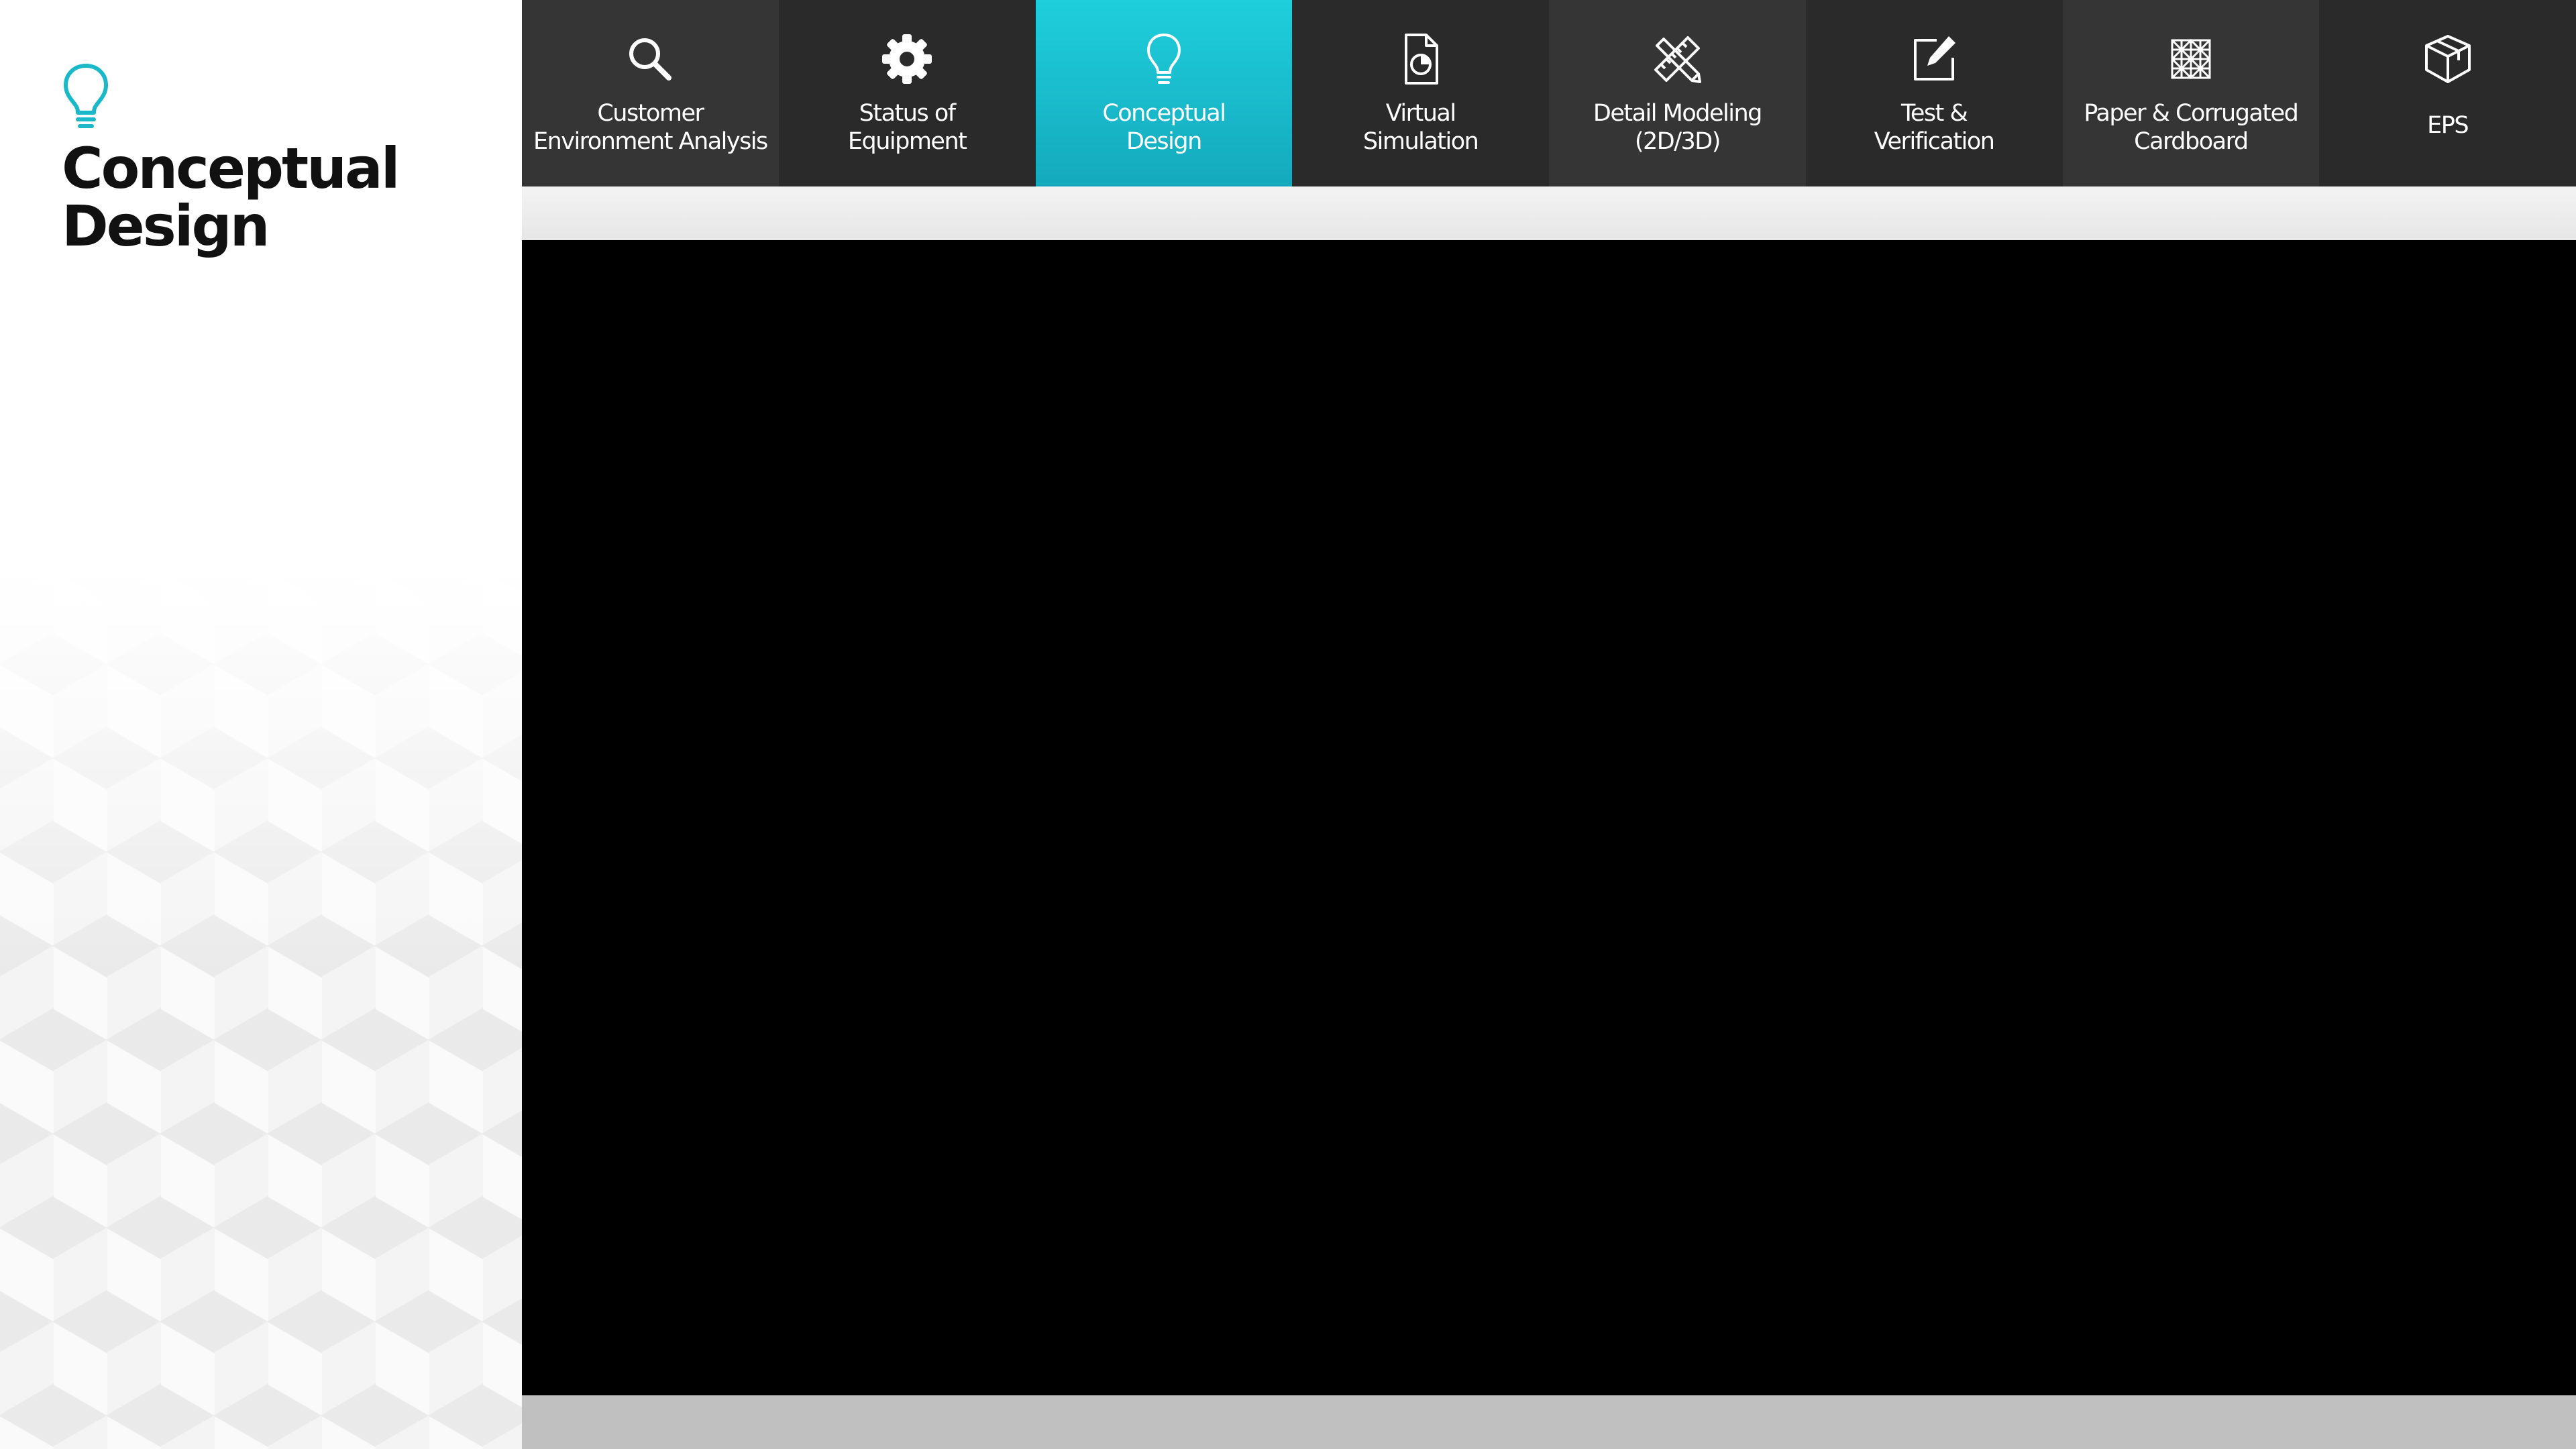  I want to click on tab-label: Virtual Simulation, so click(1420, 127).